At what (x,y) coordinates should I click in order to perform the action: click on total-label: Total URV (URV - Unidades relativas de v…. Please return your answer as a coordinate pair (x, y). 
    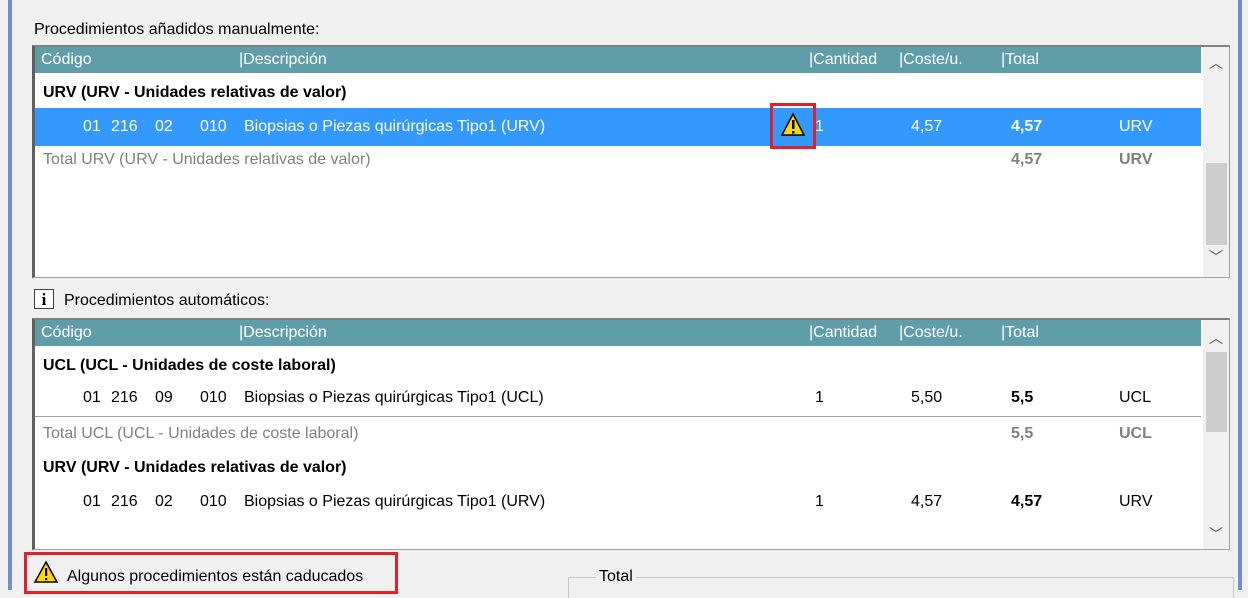
    Looking at the image, I should click on (207, 159).